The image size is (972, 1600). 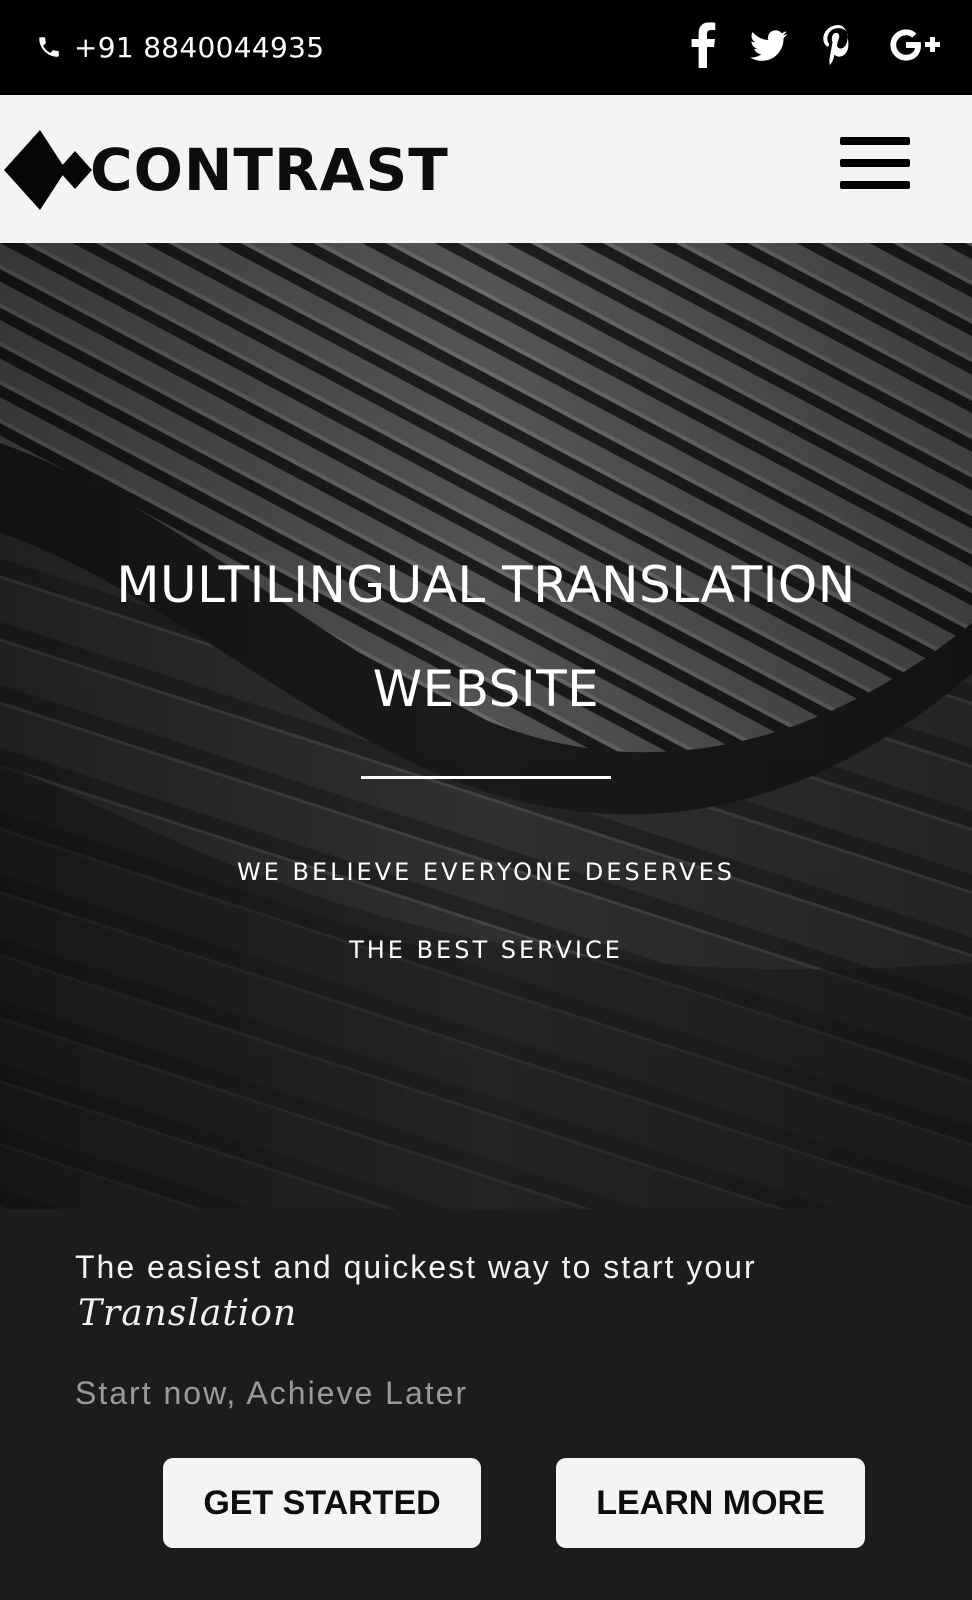 I want to click on site-logo: CONTRAST, so click(x=226, y=170).